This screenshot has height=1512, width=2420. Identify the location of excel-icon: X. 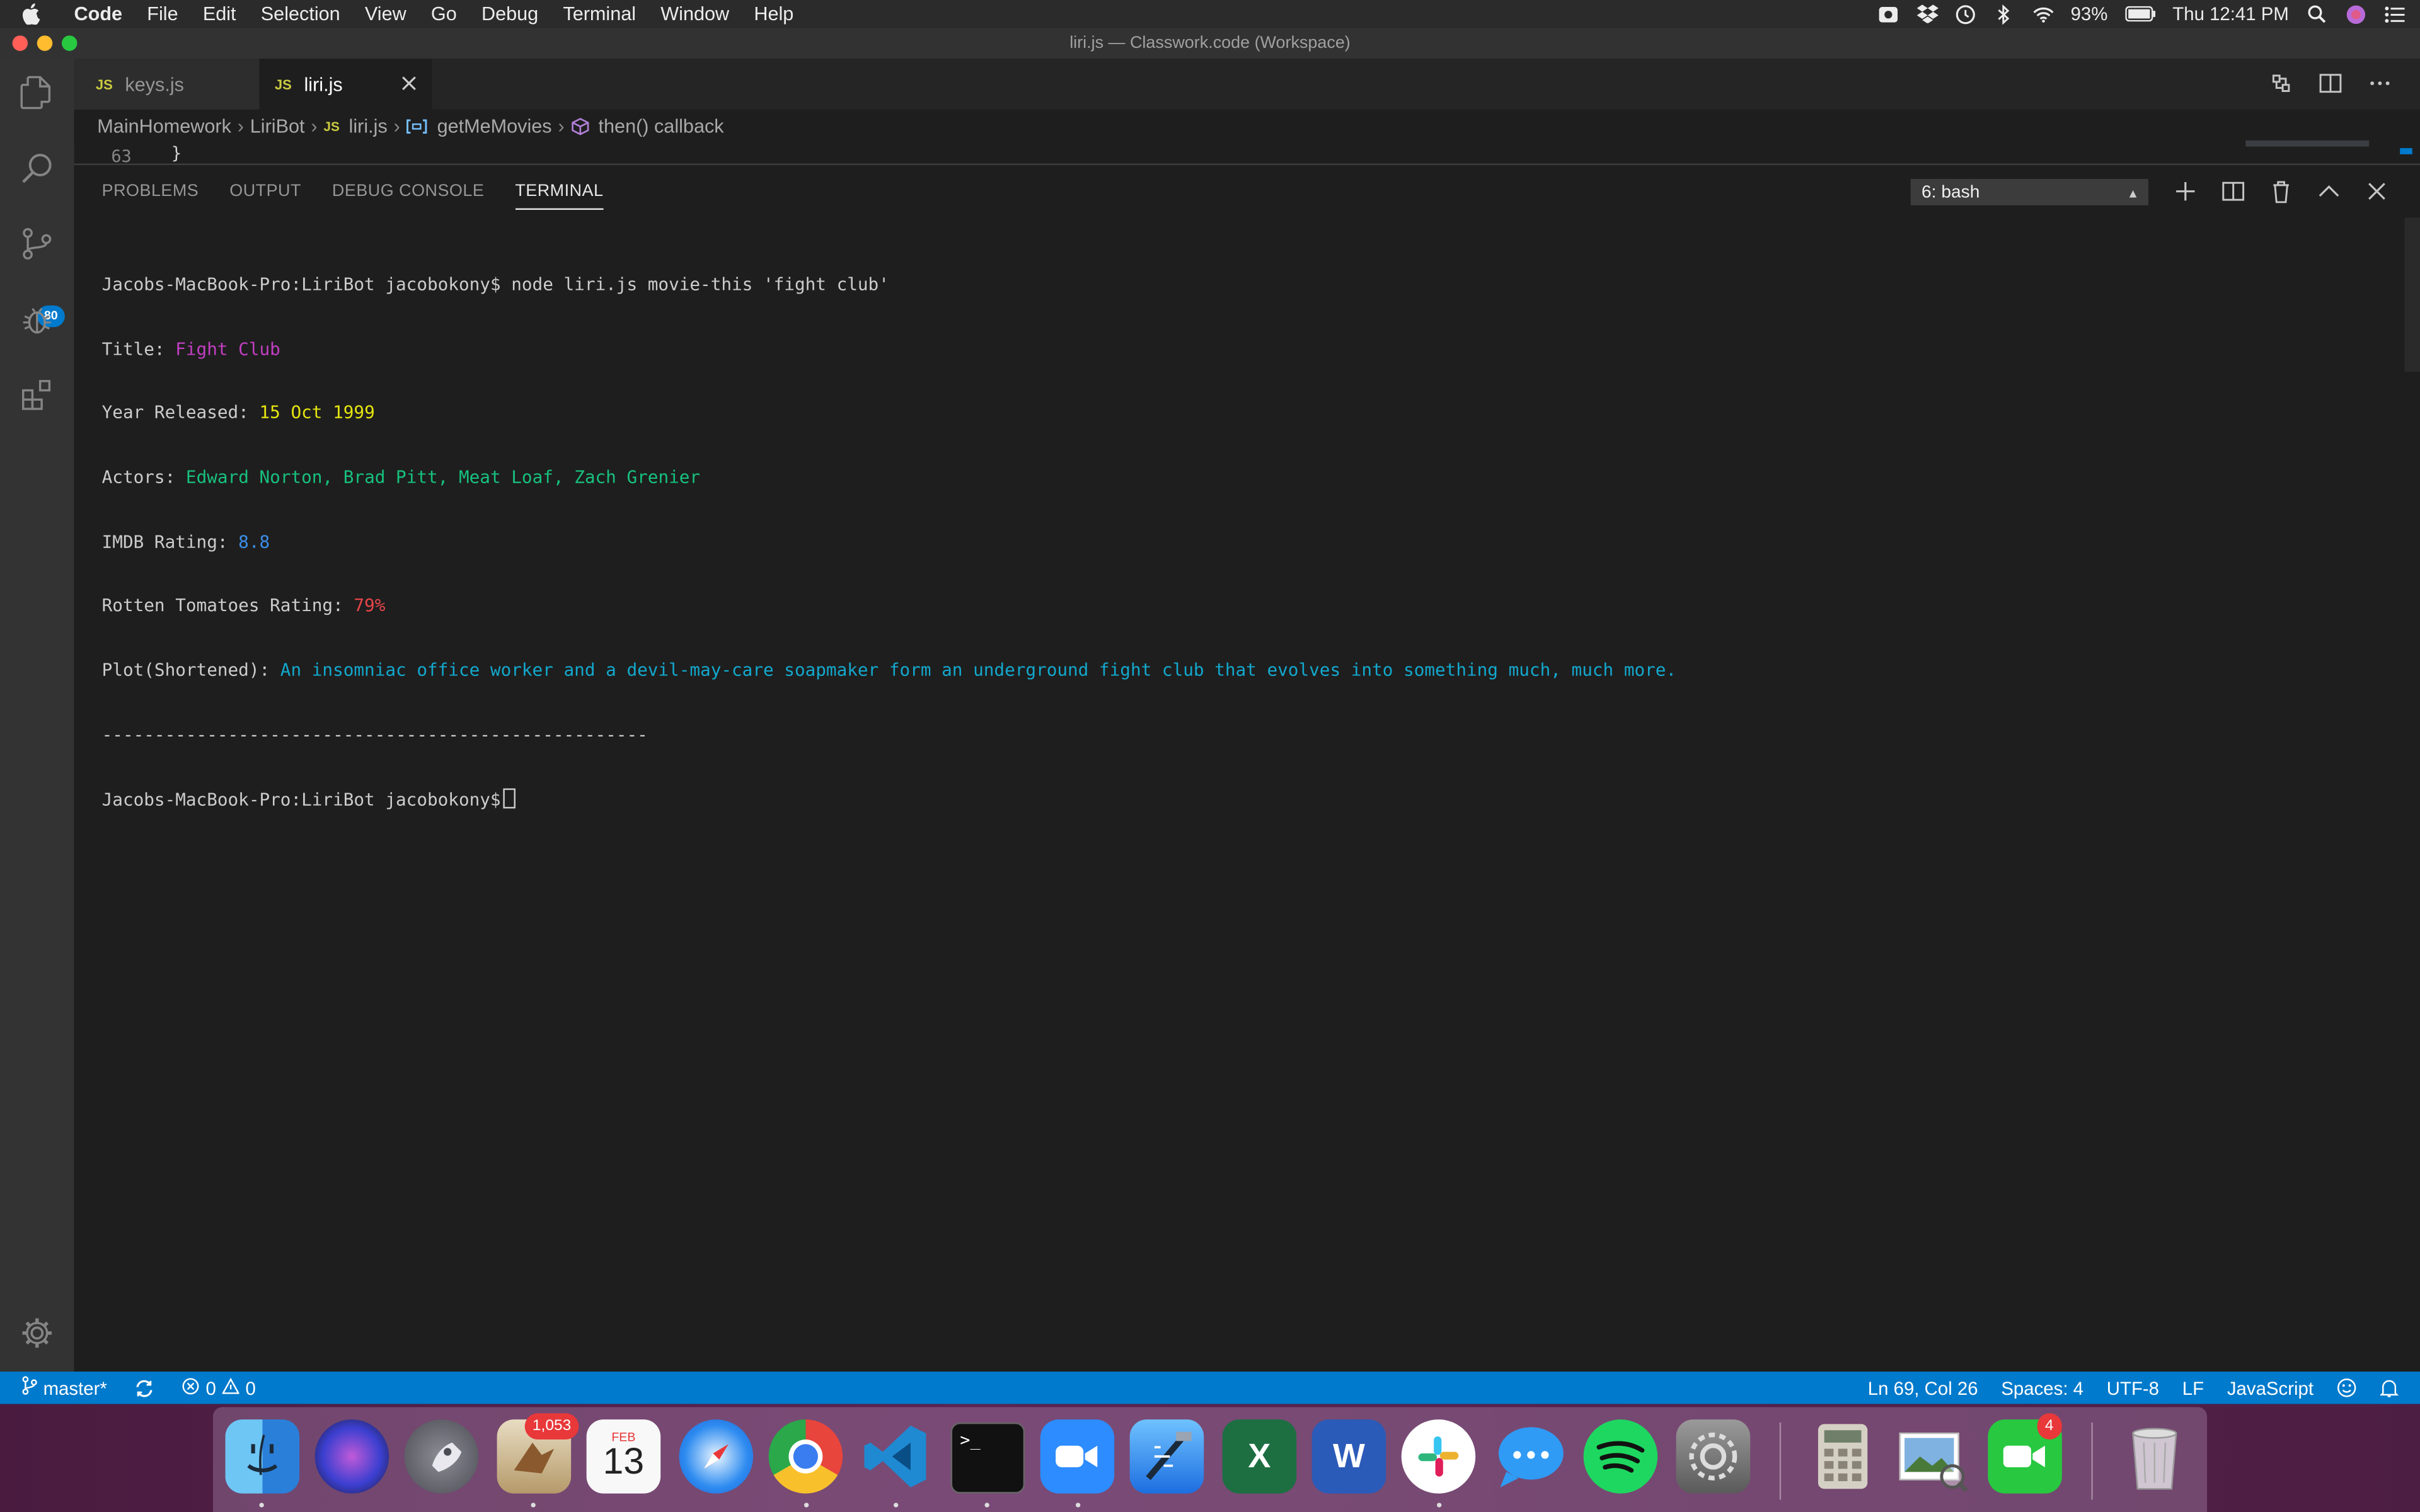
(1259, 1456).